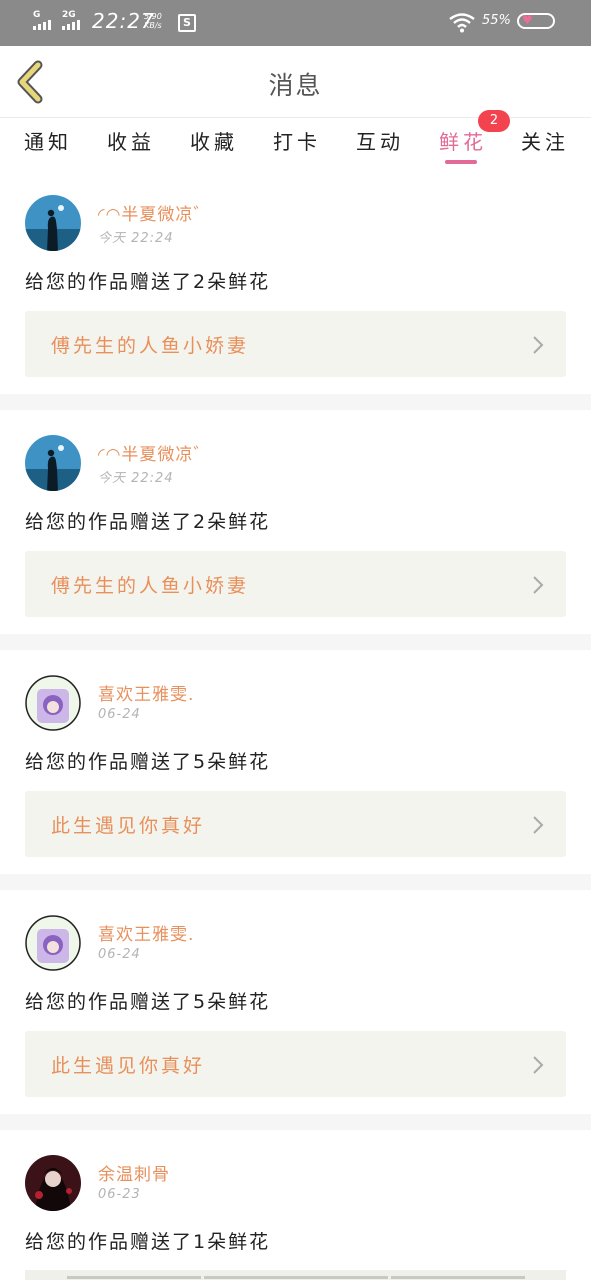 This screenshot has height=1280, width=591. I want to click on battery-percent: 55%, so click(496, 20).